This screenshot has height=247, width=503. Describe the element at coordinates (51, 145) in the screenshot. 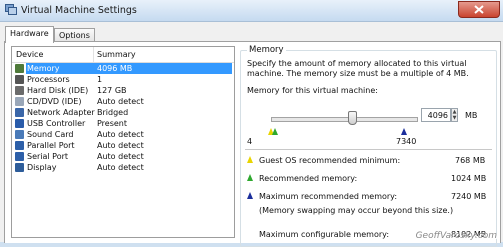

I see `device-name: Parallel Port` at that location.